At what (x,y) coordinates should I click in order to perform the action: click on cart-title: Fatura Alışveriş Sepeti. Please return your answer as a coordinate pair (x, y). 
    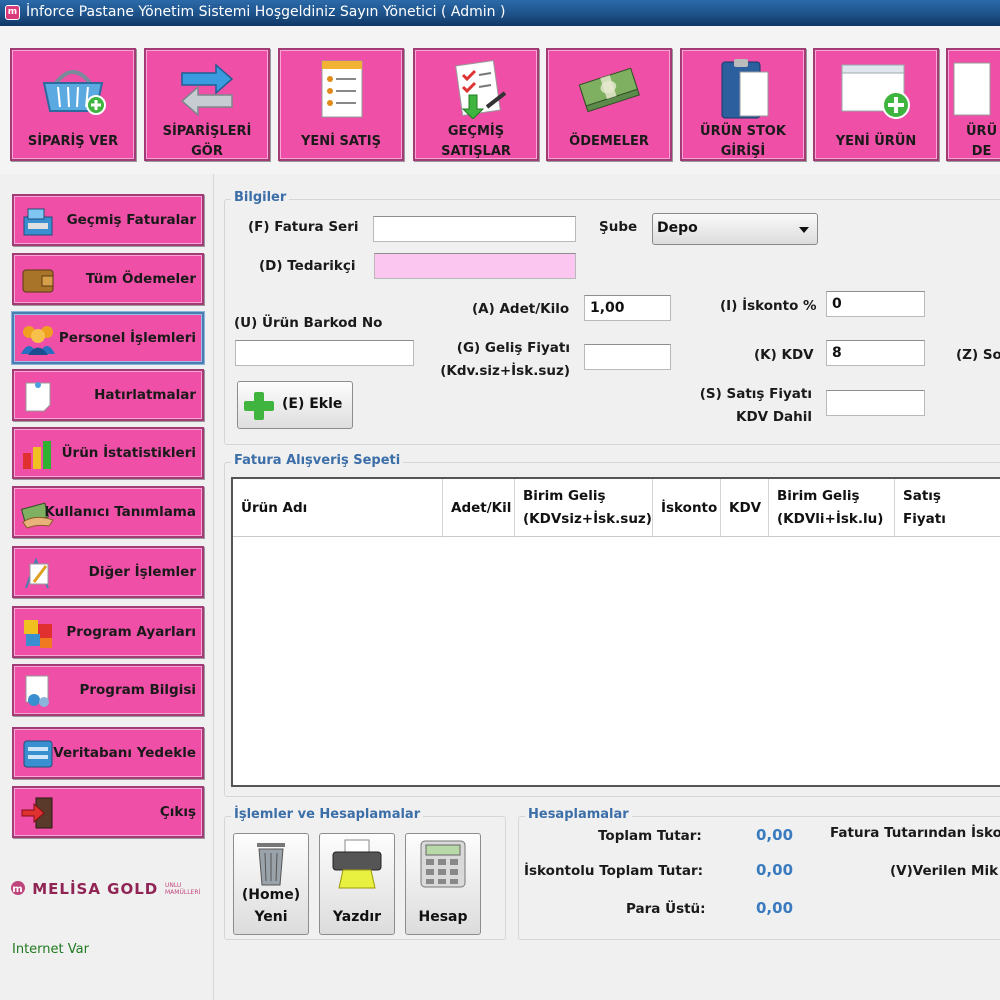
    Looking at the image, I should click on (317, 460).